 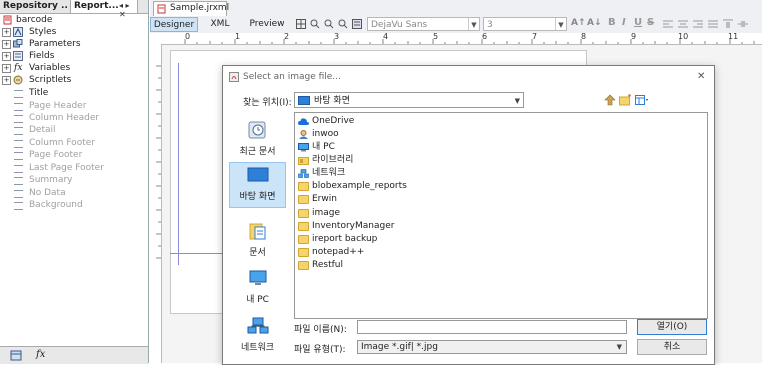 I want to click on file-name: inwoo, so click(x=325, y=134).